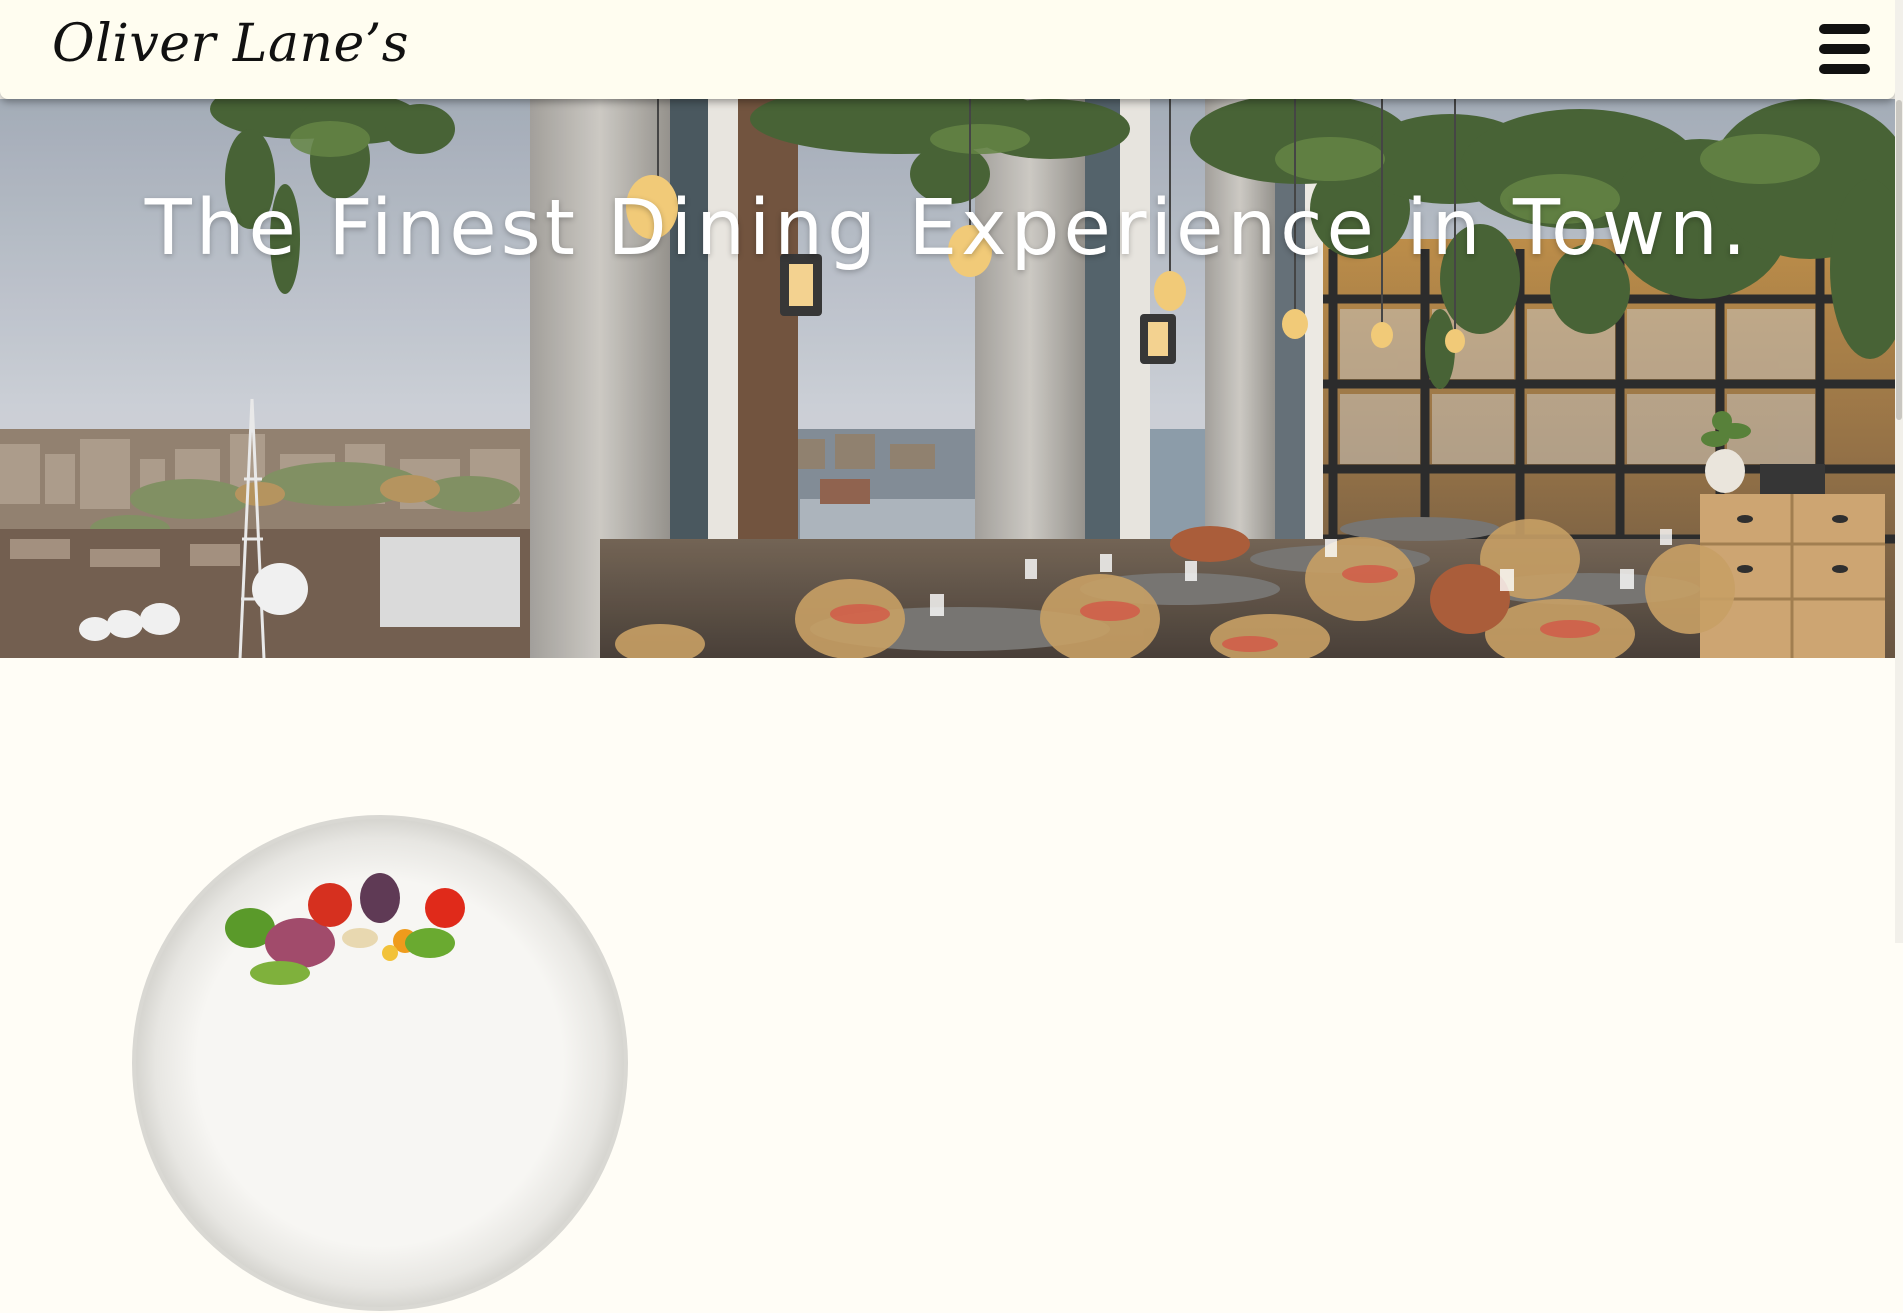 The image size is (1903, 1313). Describe the element at coordinates (380, 1063) in the screenshot. I see `salad-plate-image` at that location.